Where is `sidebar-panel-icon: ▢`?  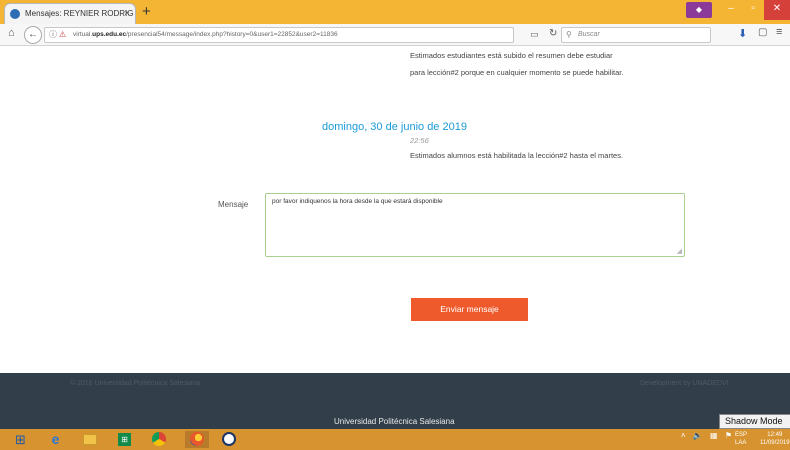 sidebar-panel-icon: ▢ is located at coordinates (762, 32).